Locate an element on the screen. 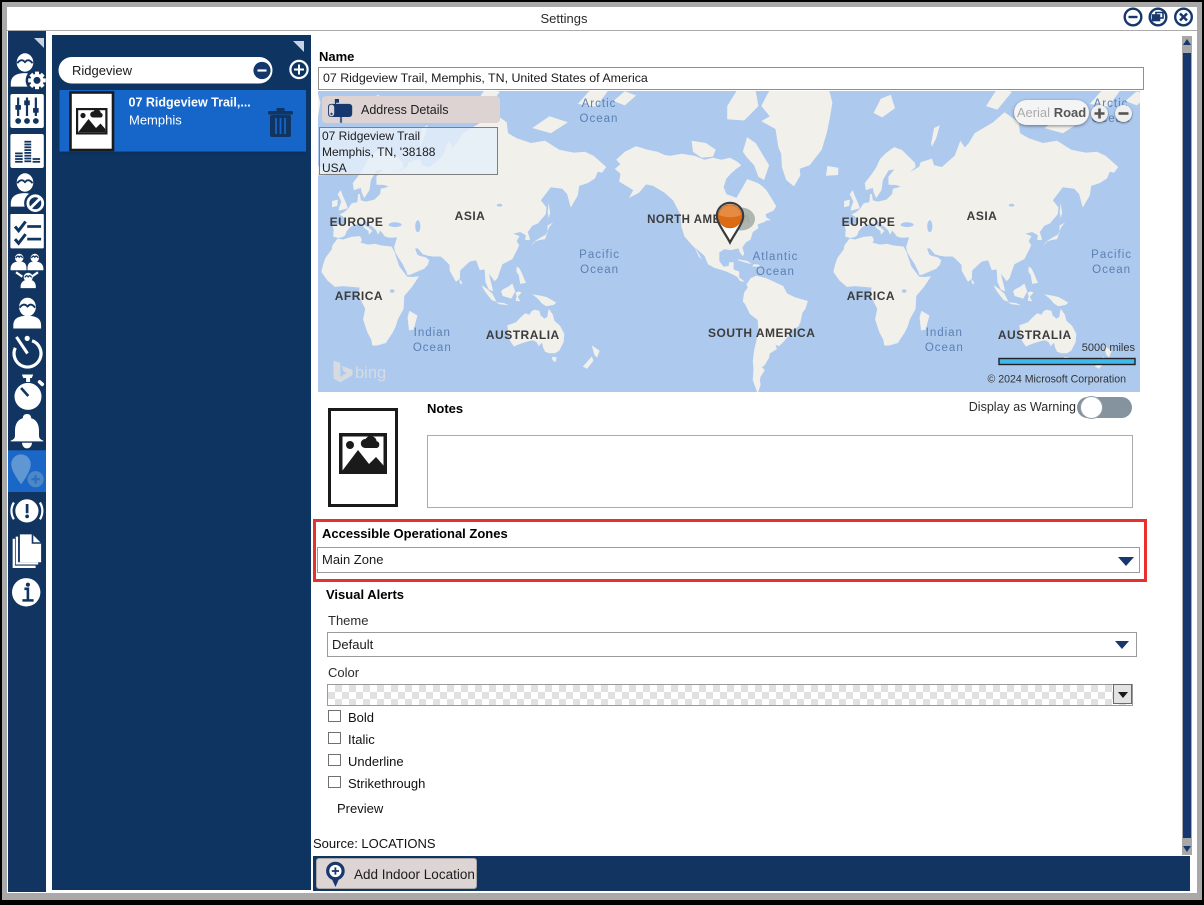 Image resolution: width=1204 pixels, height=905 pixels. svg-text: SOUTH AMERICA is located at coordinates (761, 333).